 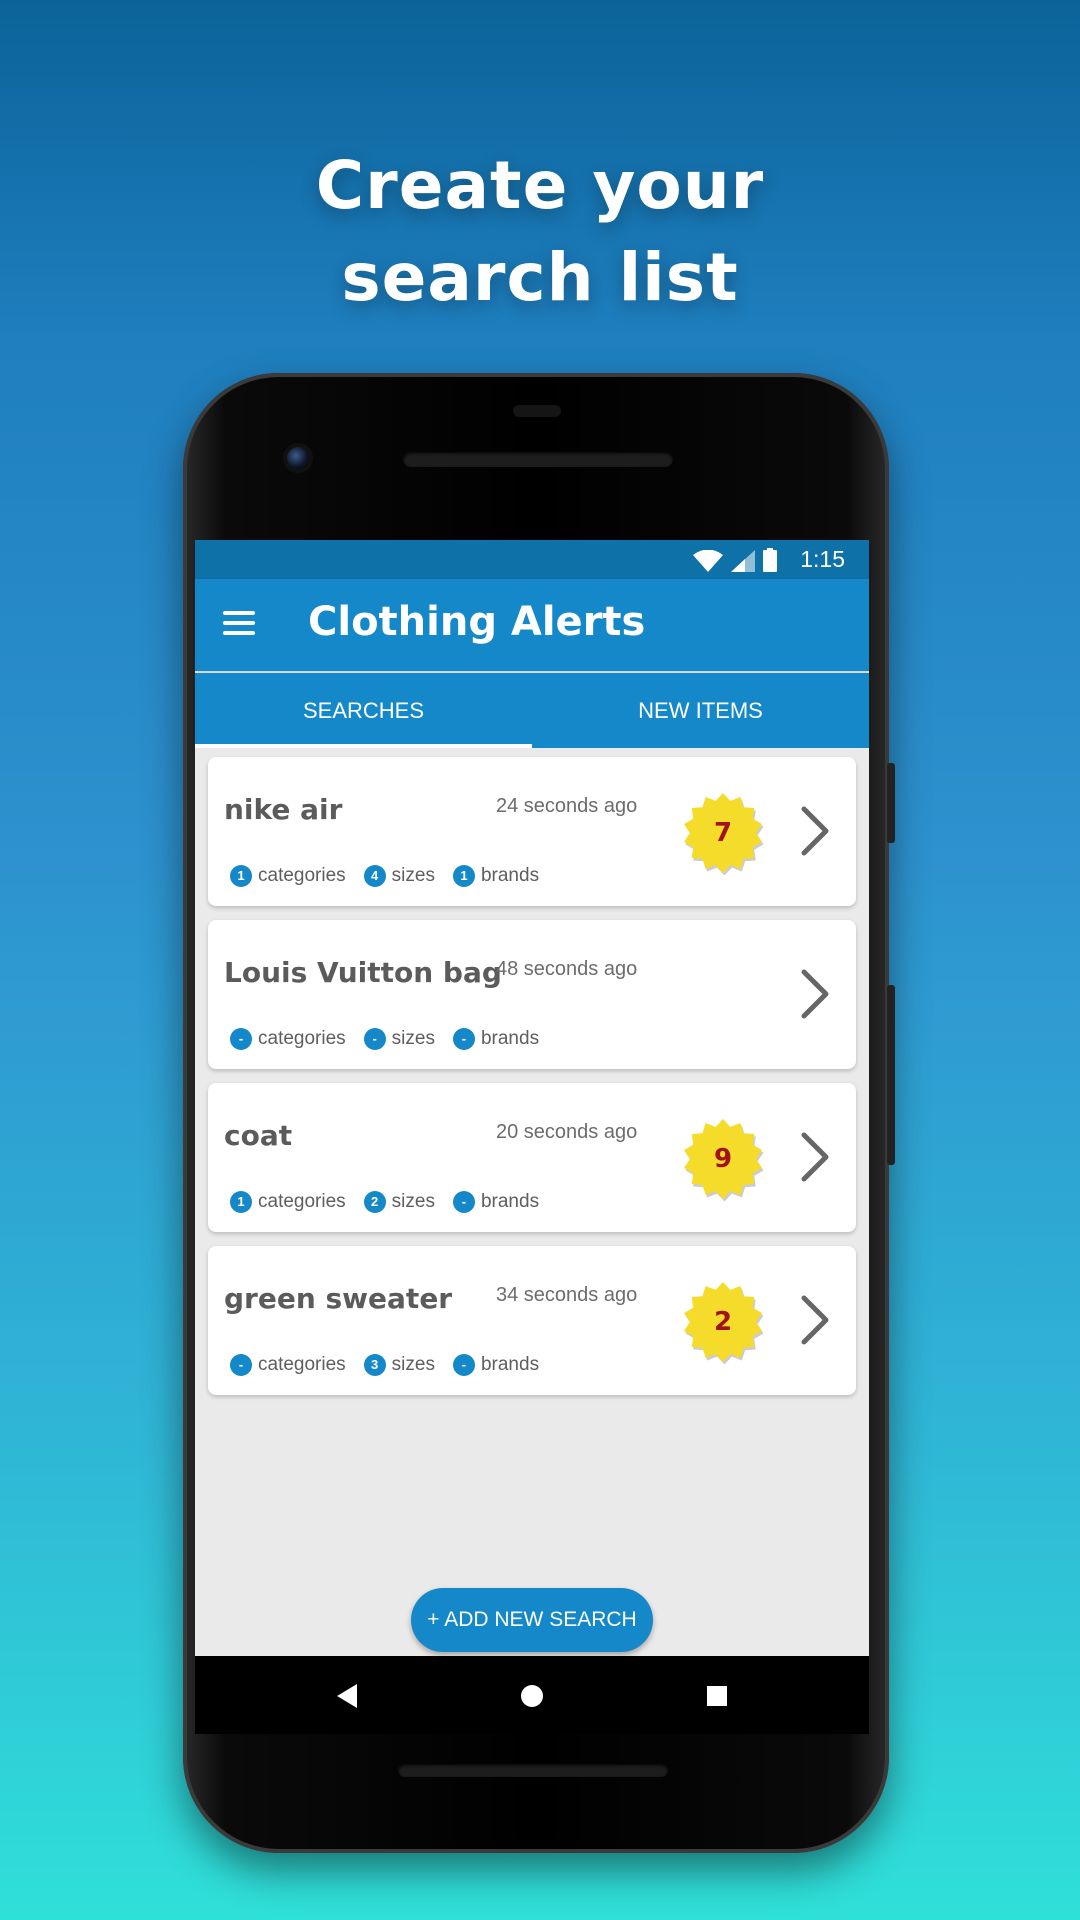 I want to click on tab-indicator, so click(x=363, y=746).